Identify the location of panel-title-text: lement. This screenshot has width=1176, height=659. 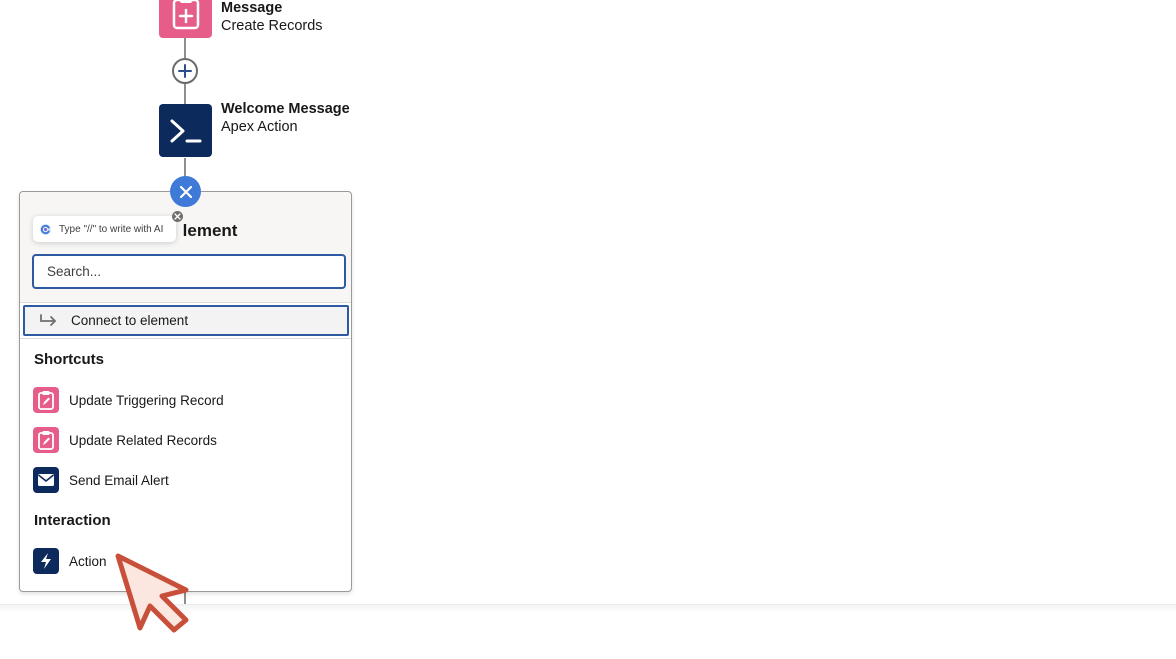
(210, 230).